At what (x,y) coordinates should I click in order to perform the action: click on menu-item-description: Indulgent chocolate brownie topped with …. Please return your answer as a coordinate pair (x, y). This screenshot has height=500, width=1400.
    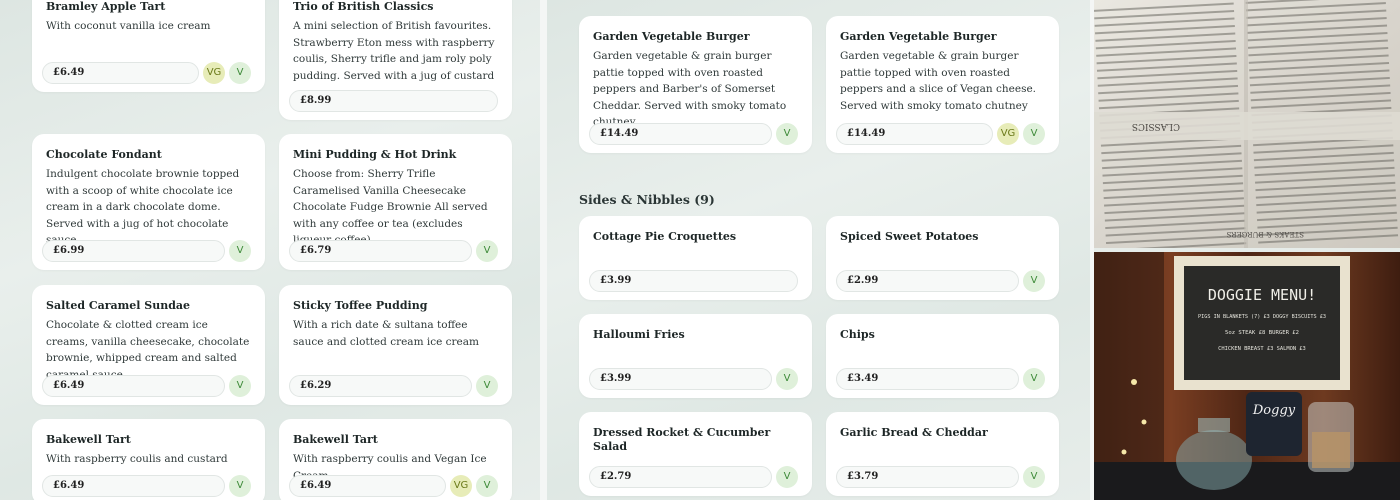
    Looking at the image, I should click on (143, 207).